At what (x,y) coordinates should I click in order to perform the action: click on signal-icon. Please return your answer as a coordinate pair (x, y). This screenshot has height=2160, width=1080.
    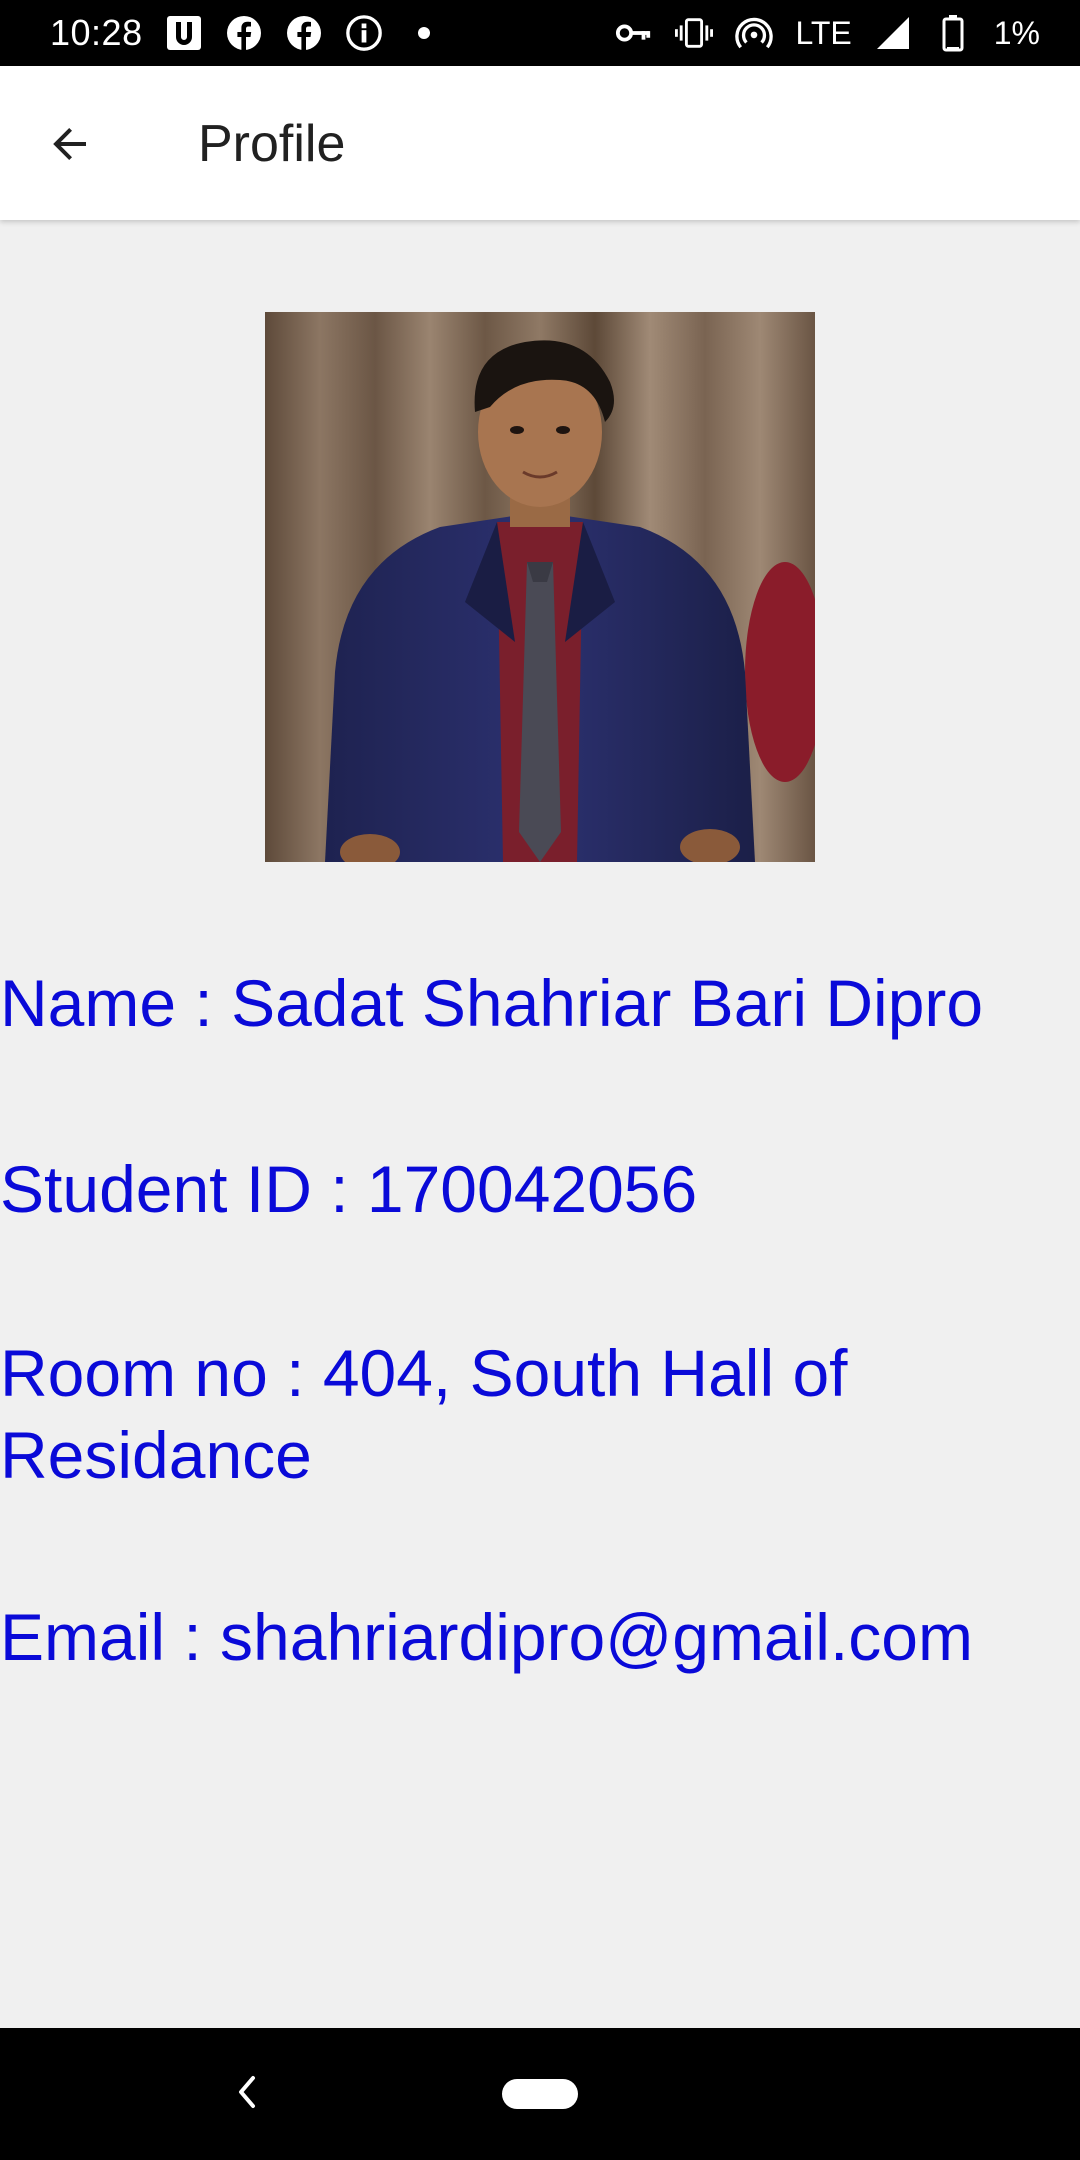
    Looking at the image, I should click on (893, 33).